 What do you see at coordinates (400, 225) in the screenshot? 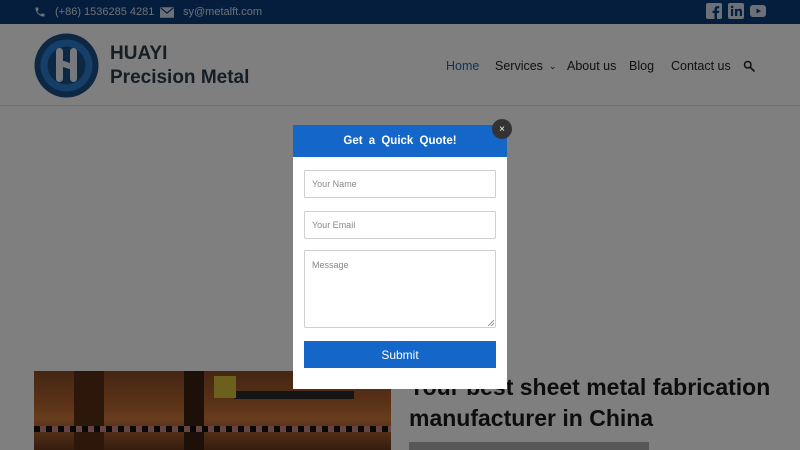
I see `email-field` at bounding box center [400, 225].